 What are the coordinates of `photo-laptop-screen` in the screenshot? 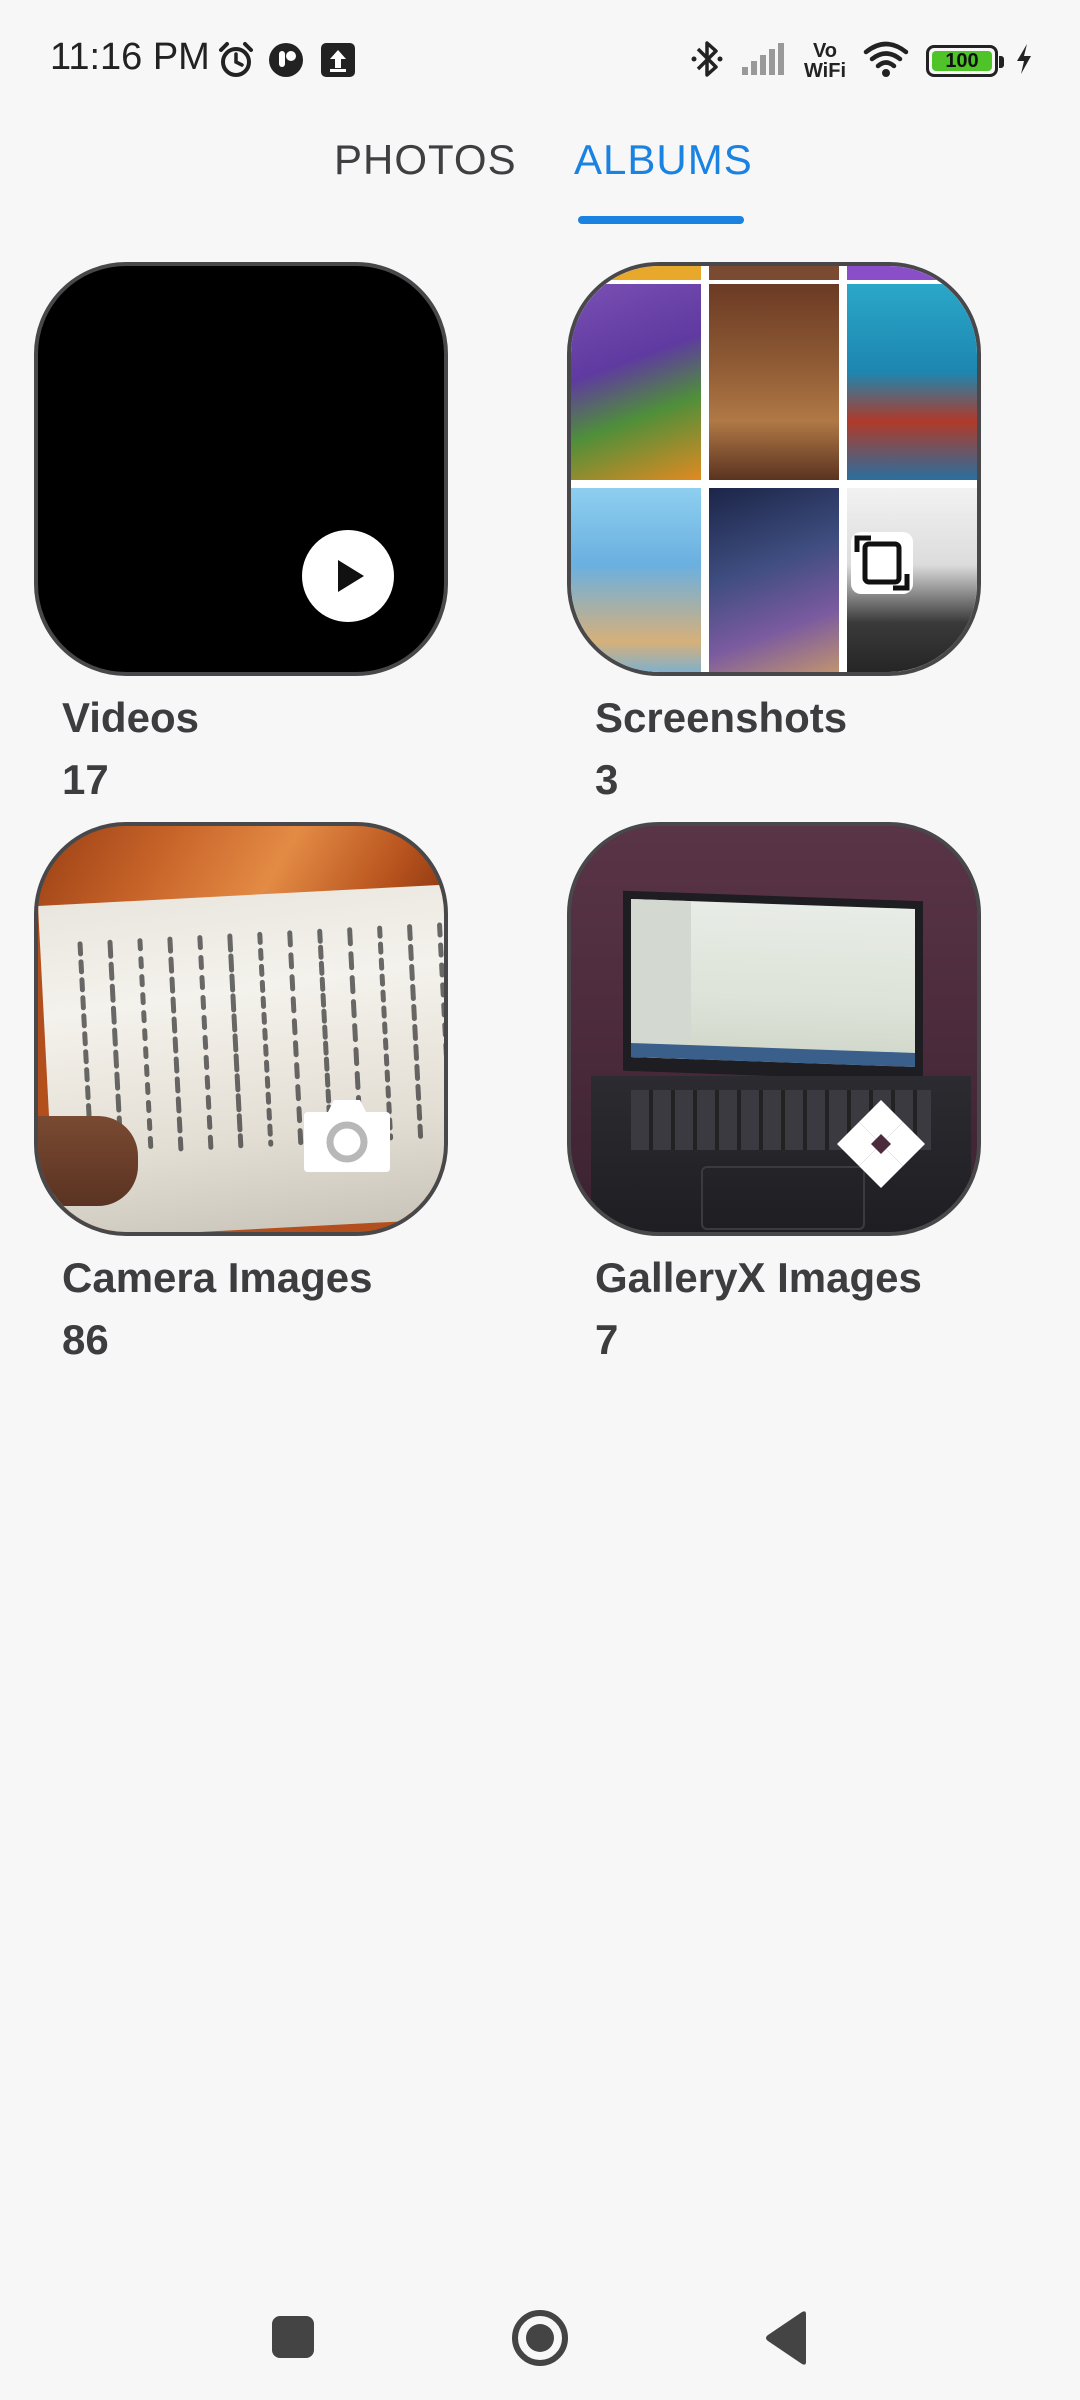 It's located at (773, 986).